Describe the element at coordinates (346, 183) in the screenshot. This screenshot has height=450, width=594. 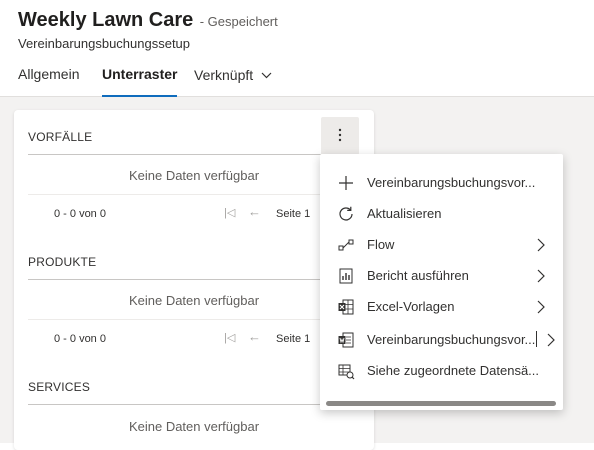
I see `plus-icon` at that location.